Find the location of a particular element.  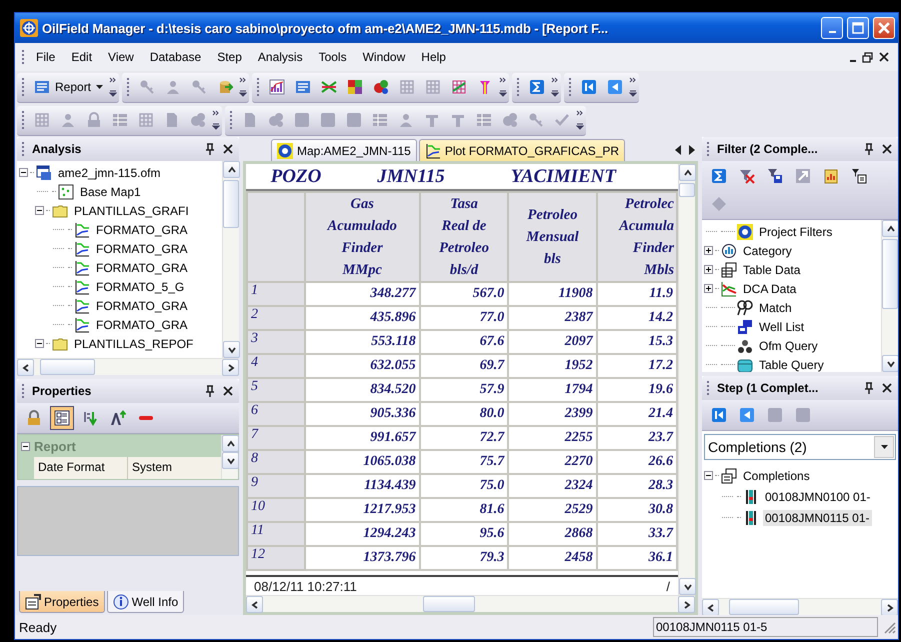

table-cell: 567.0 is located at coordinates (464, 294).